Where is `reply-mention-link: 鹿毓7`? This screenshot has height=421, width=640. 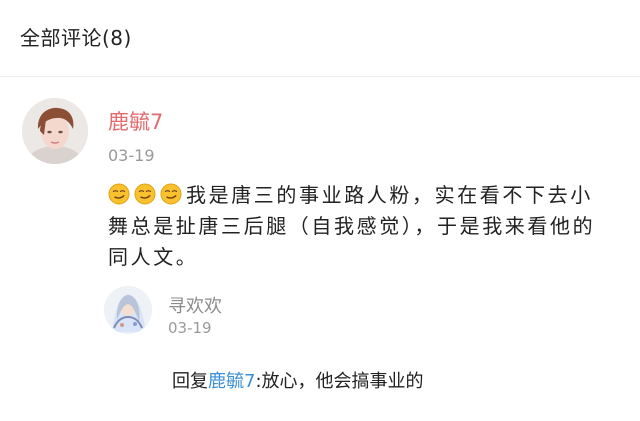 reply-mention-link: 鹿毓7 is located at coordinates (231, 381).